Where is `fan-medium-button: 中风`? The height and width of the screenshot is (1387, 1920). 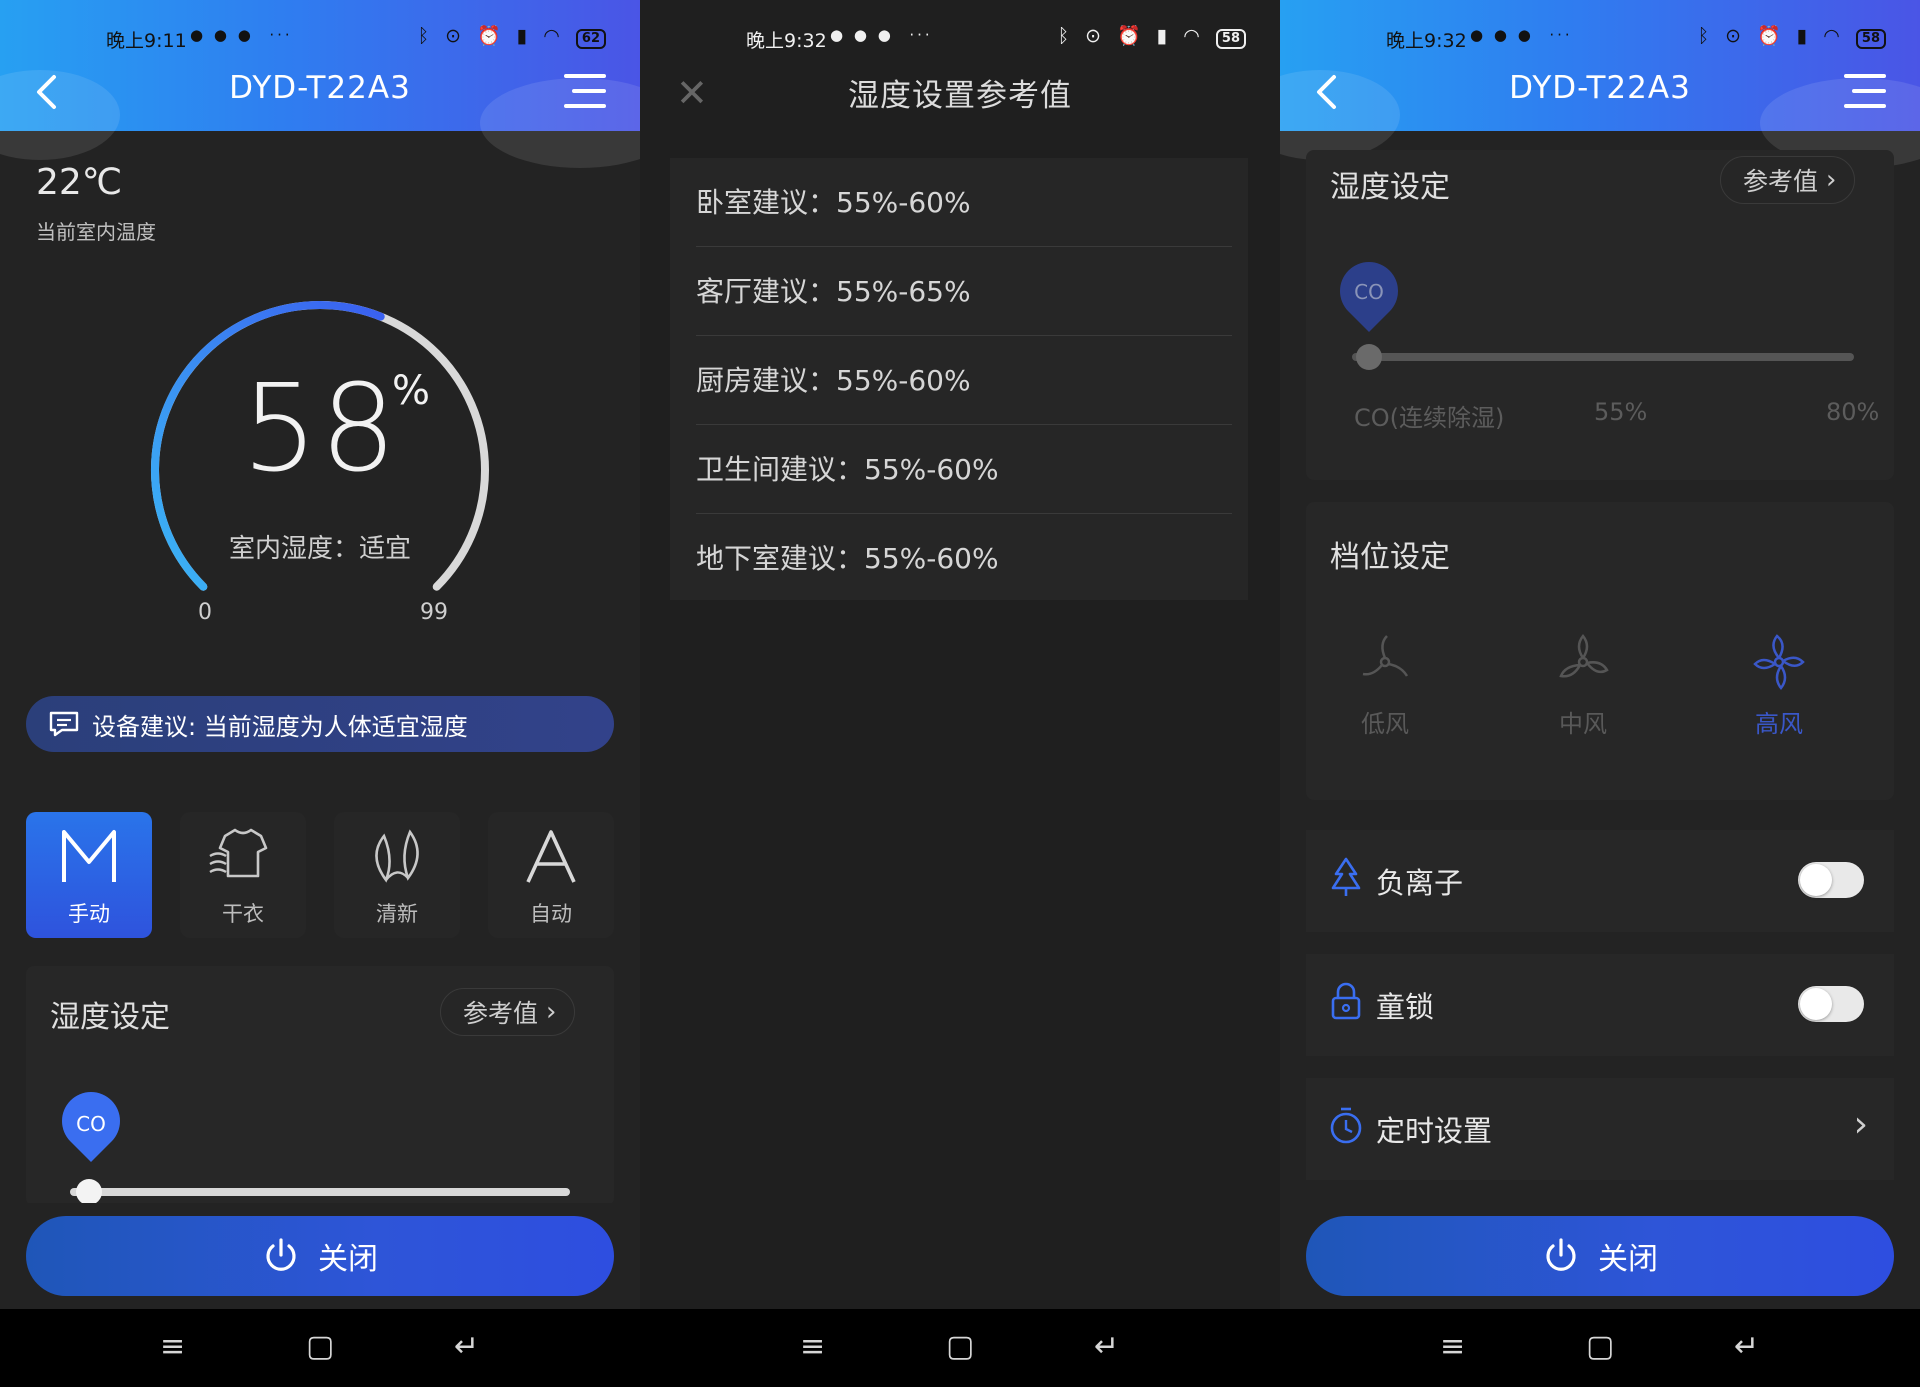
fan-medium-button: 中风 is located at coordinates (1583, 685).